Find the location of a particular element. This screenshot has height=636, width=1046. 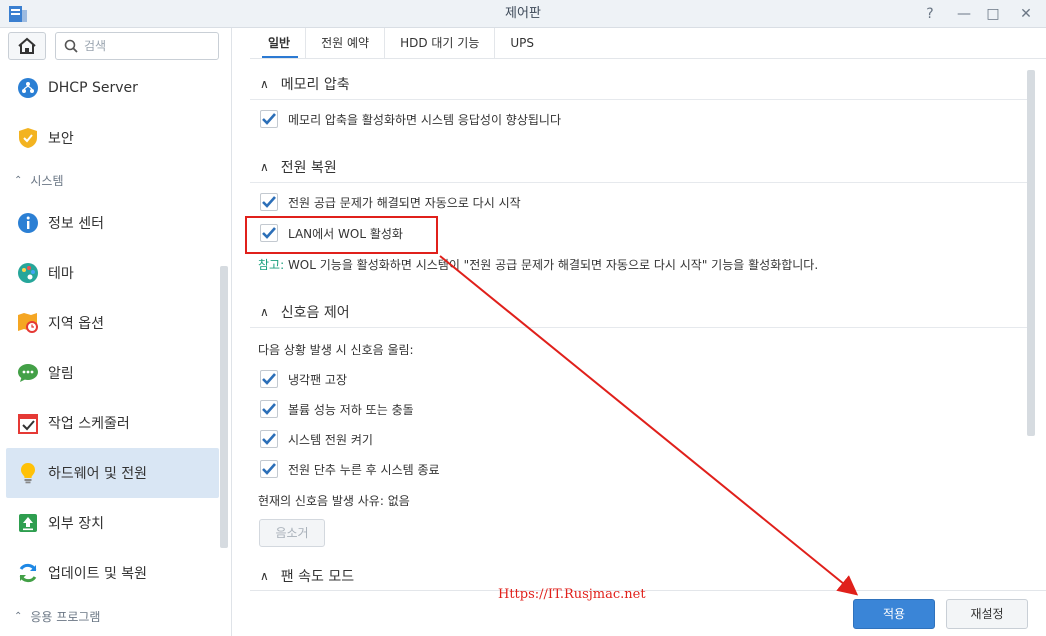

sidebar-item-task-scheduler: 작업 스케줄러 is located at coordinates (112, 423).